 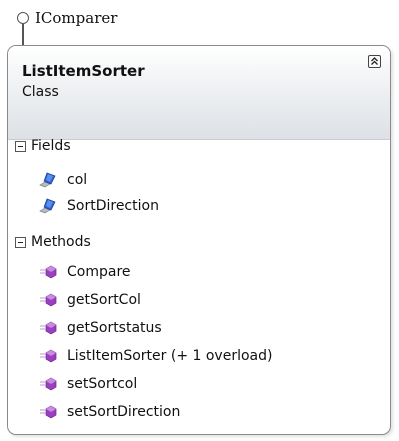 I want to click on method-item-listitemsorter: ListItemSorter (+ 1 overload), so click(x=155, y=356).